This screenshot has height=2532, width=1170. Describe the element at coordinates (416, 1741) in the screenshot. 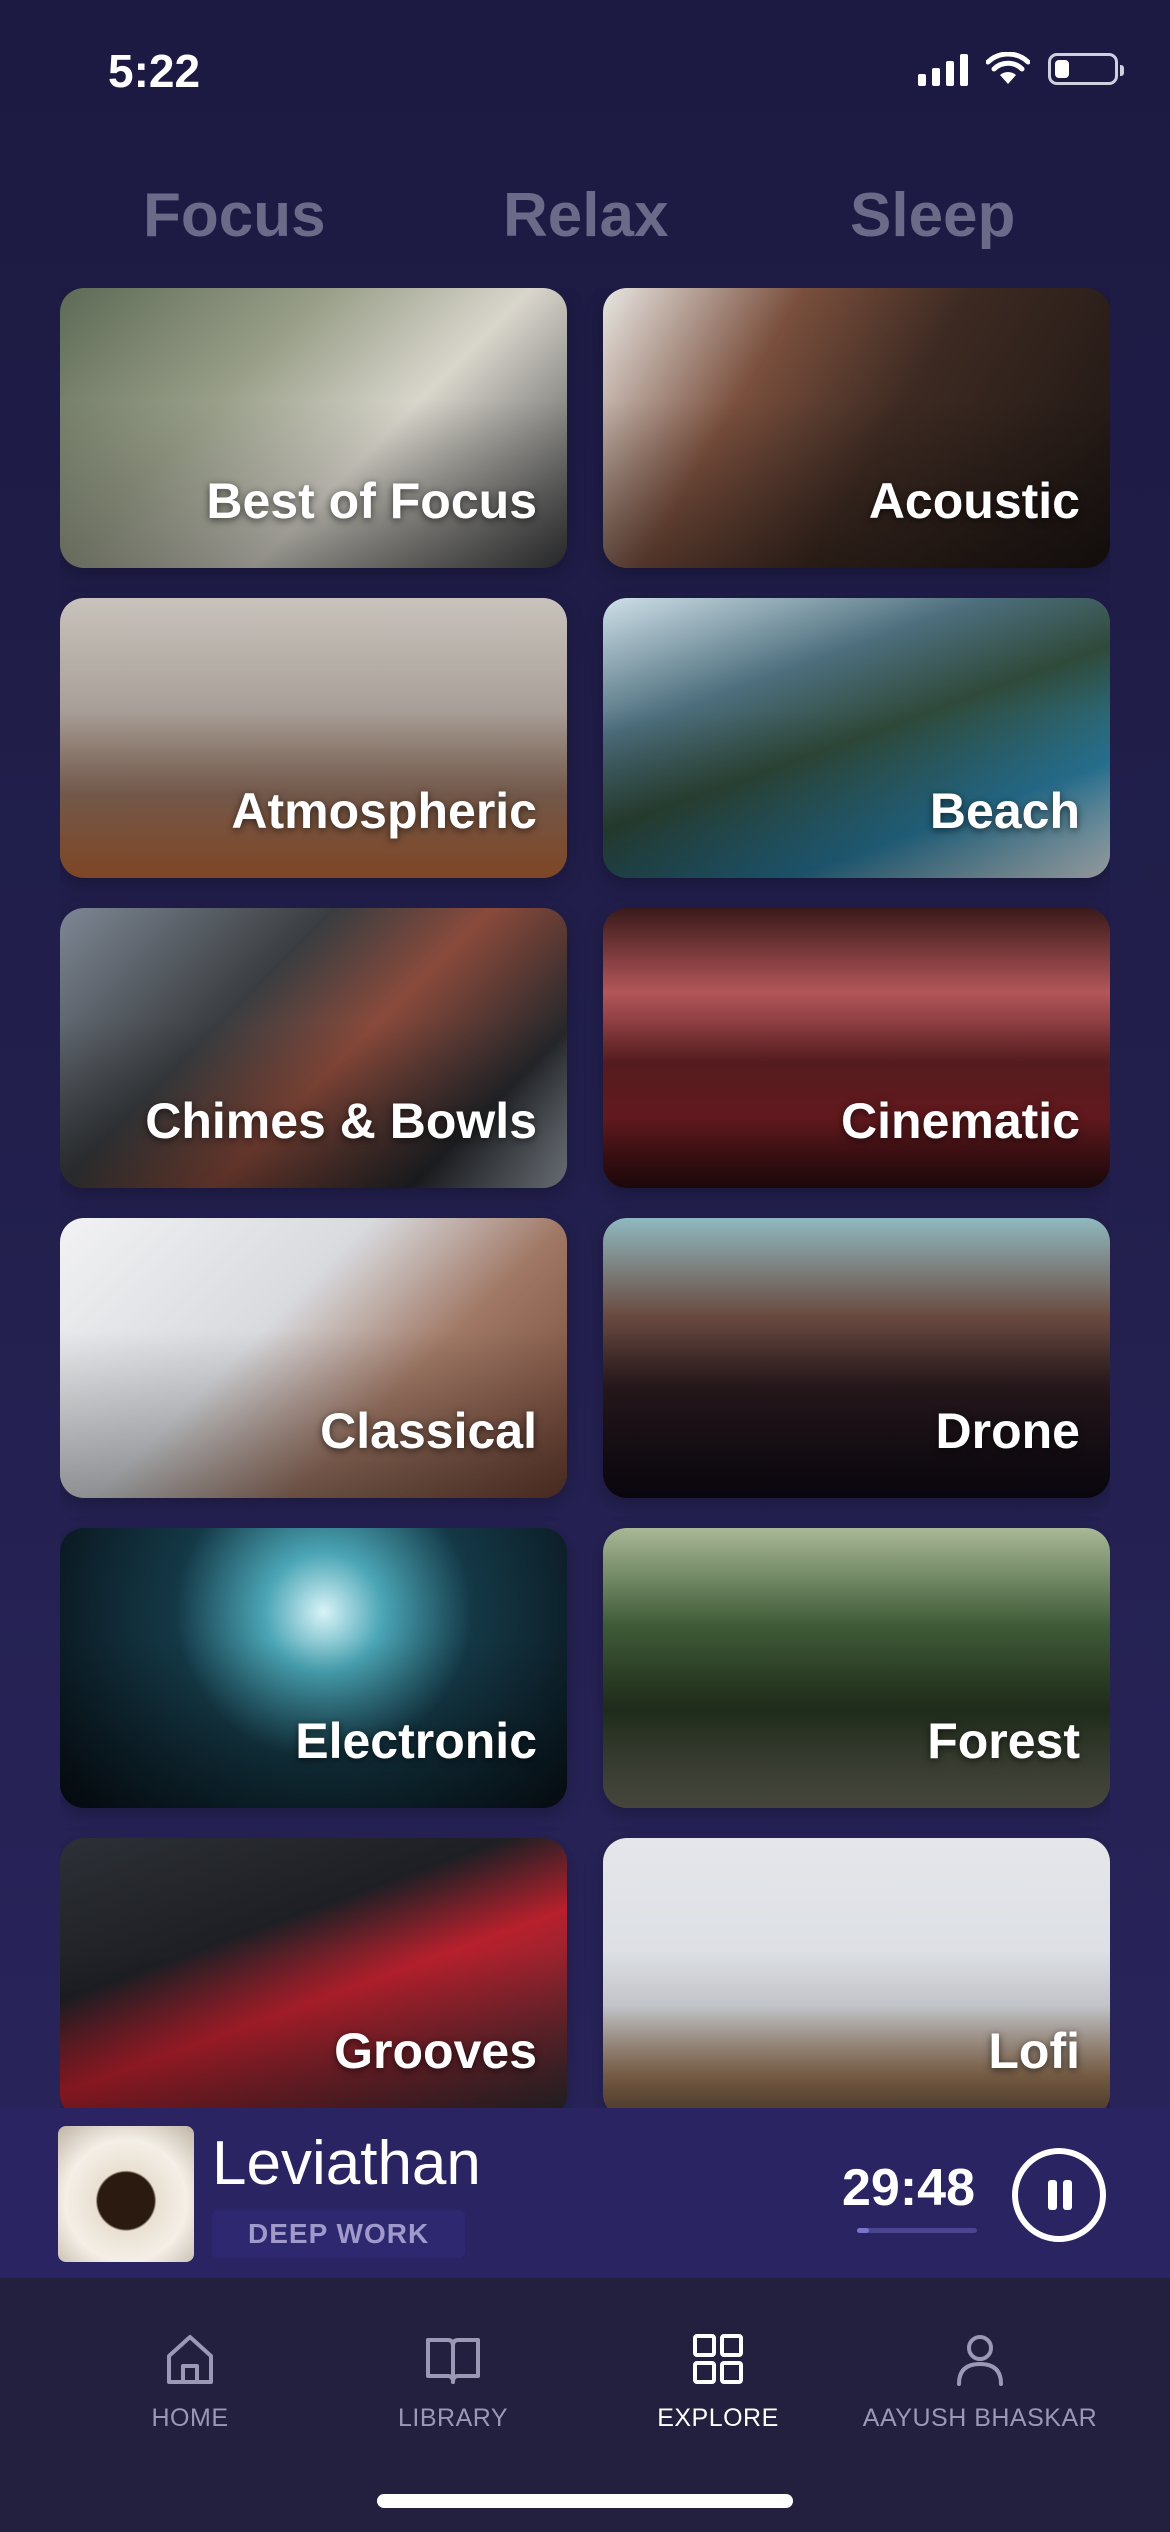

I see `category-label: Electronic` at that location.